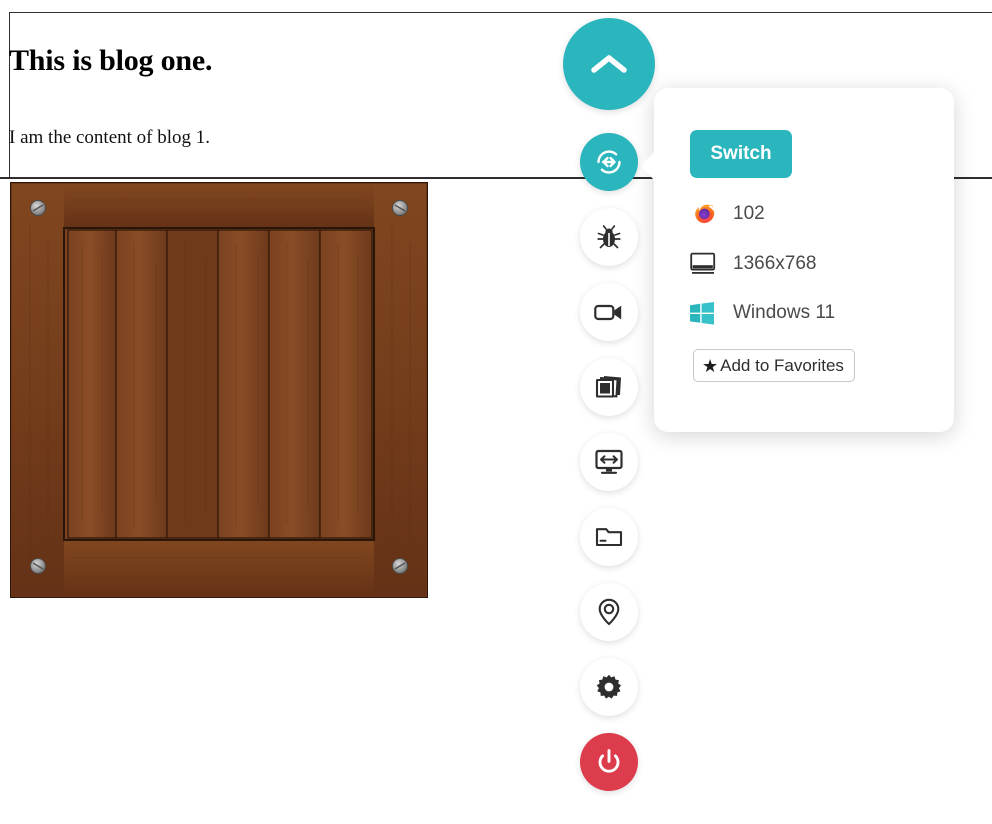 Image resolution: width=992 pixels, height=824 pixels. What do you see at coordinates (784, 312) in the screenshot?
I see `os-value: Windows 11` at bounding box center [784, 312].